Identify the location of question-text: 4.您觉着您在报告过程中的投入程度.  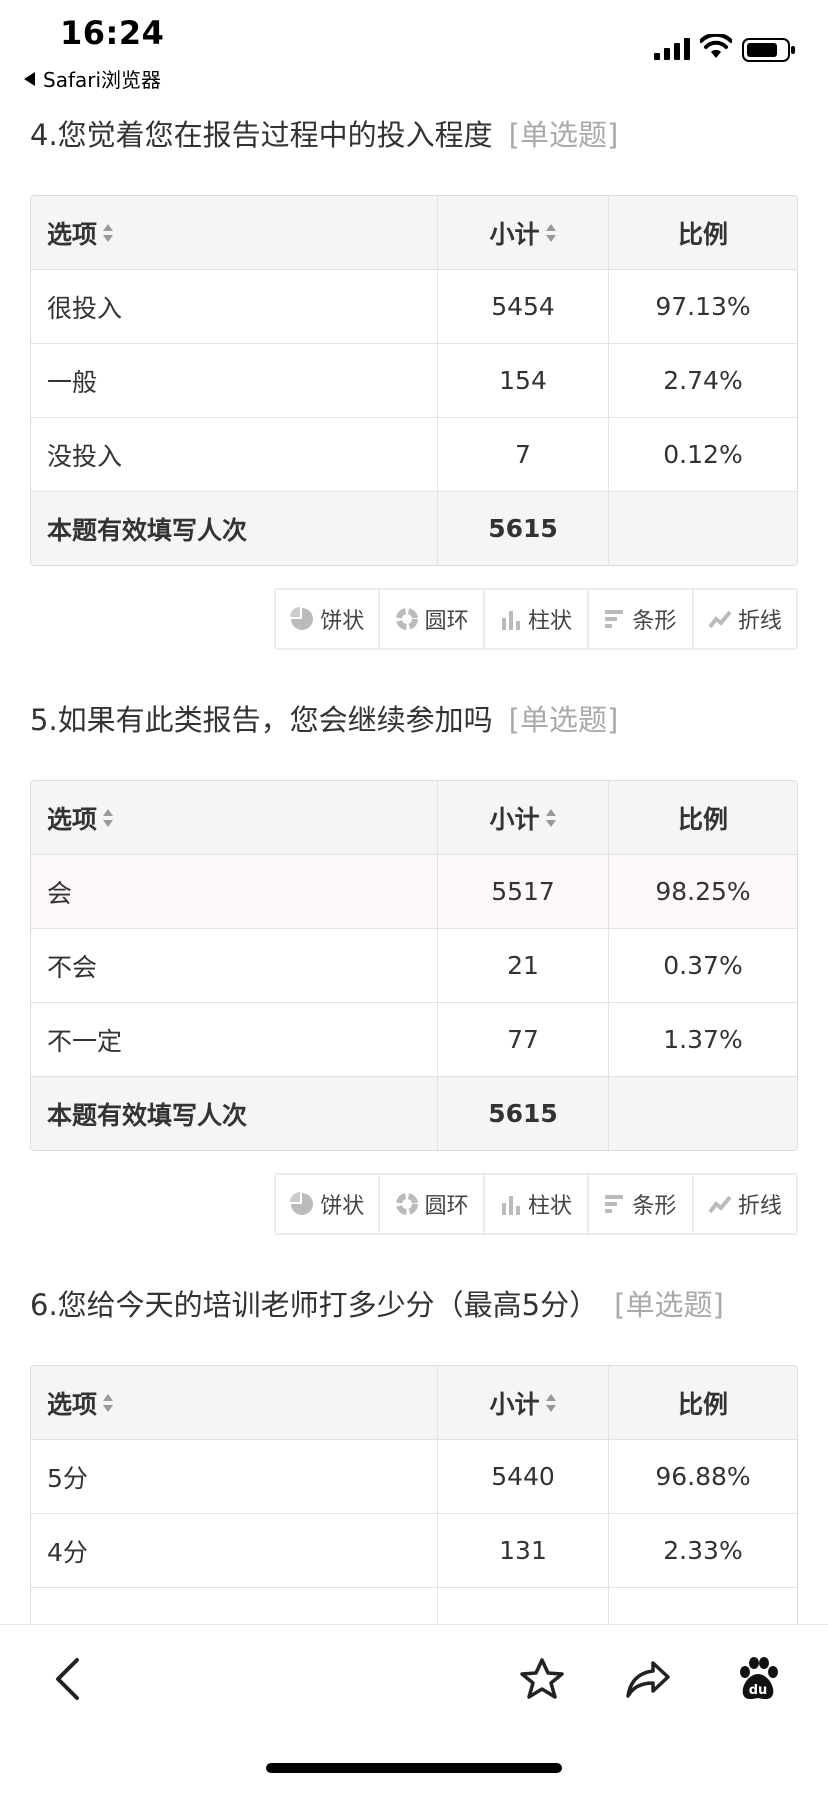
(261, 135).